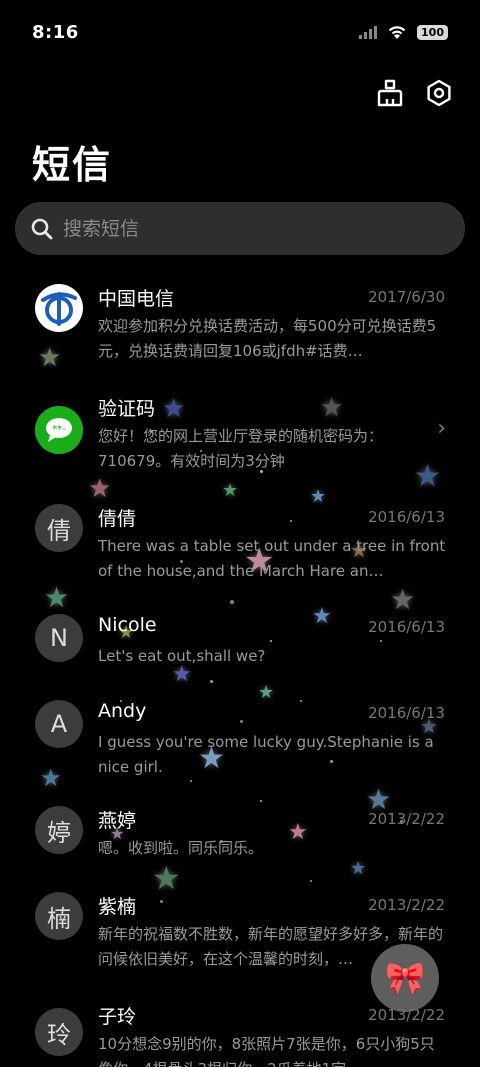  I want to click on top-actions, so click(415, 93).